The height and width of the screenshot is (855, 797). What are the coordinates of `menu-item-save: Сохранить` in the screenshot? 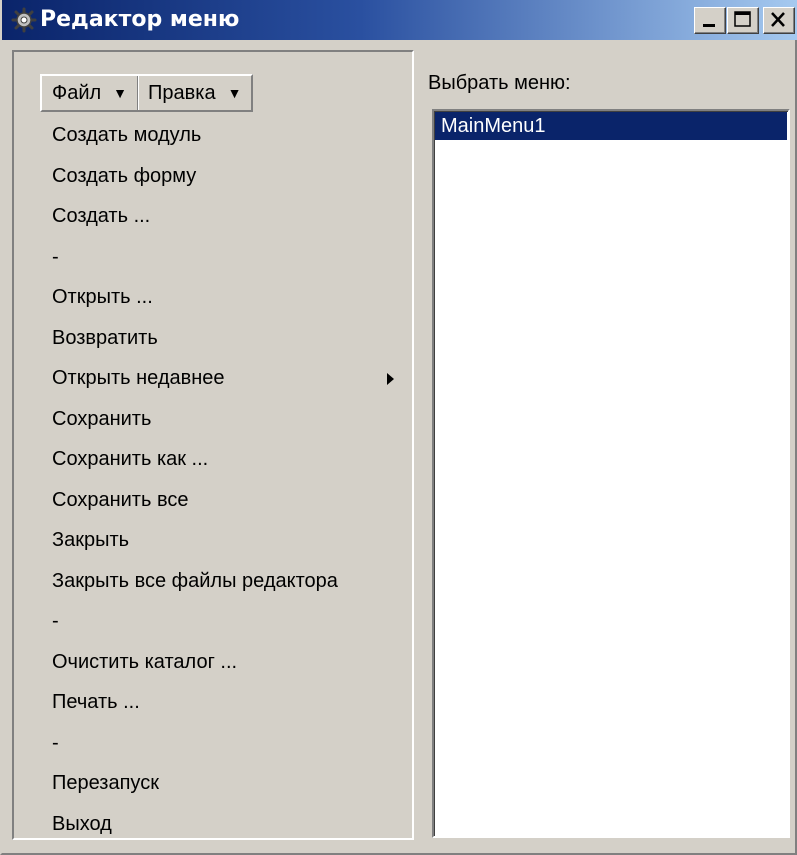 It's located at (225, 419).